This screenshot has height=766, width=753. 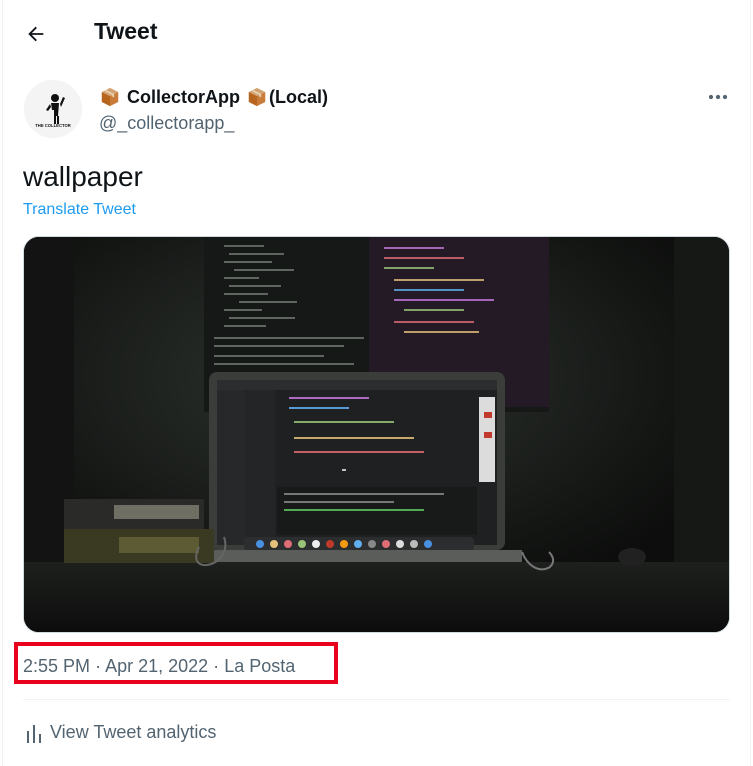 I want to click on page-header: Tweet, so click(x=376, y=33).